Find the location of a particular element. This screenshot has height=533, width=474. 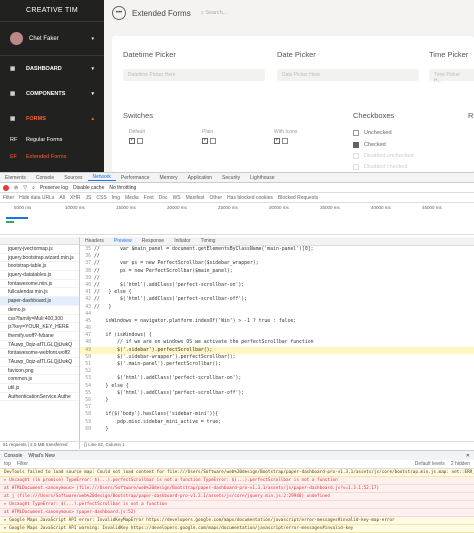

filter-js: JS is located at coordinates (89, 198).